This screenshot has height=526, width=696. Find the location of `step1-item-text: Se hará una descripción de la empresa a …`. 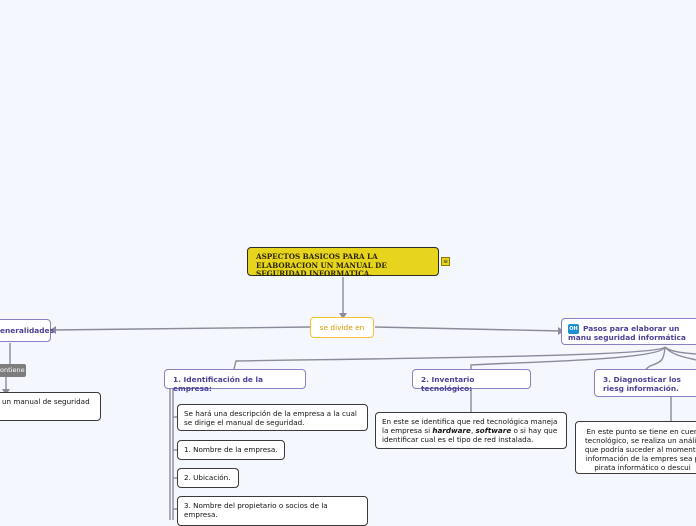

step1-item-text: Se hará una descripción de la empresa a … is located at coordinates (270, 418).